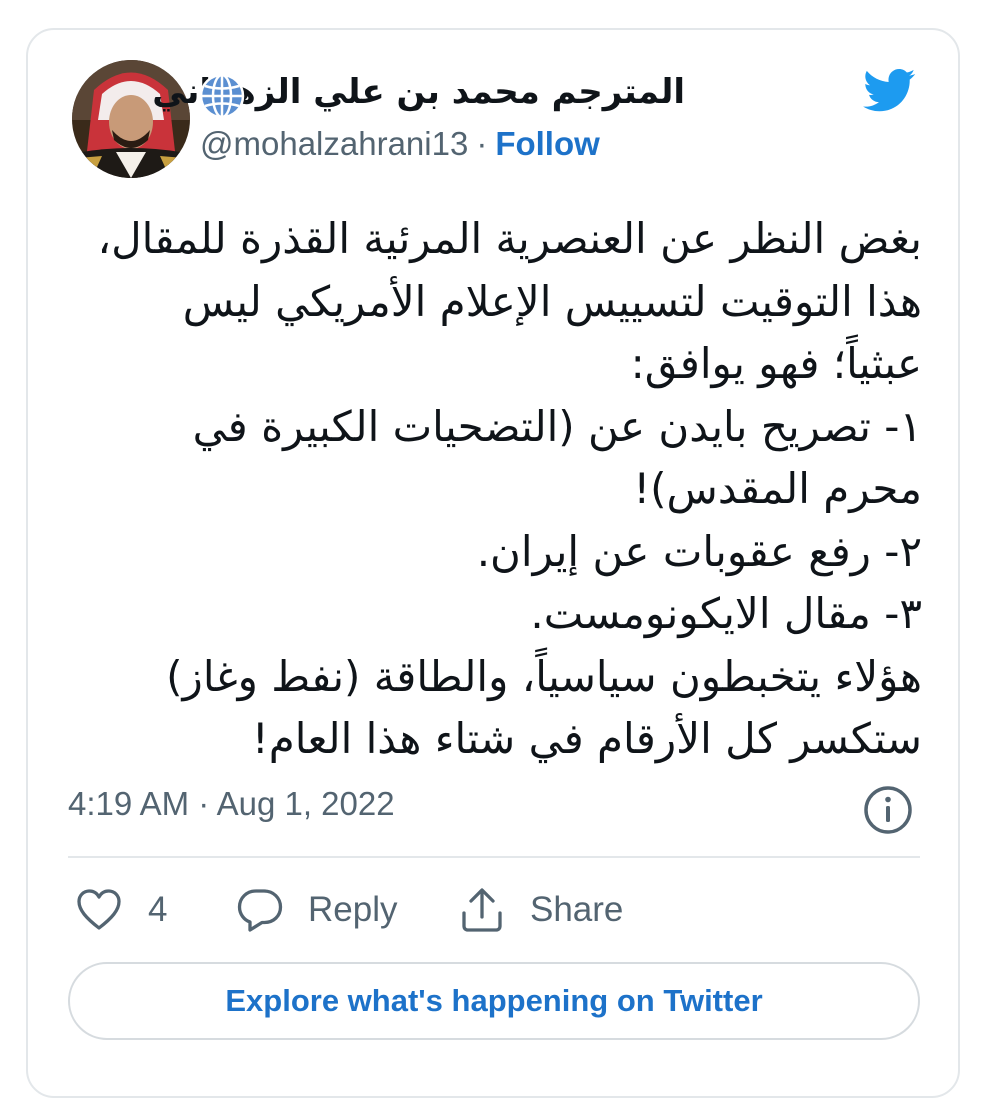 Image resolution: width=987 pixels, height=1098 pixels. What do you see at coordinates (158, 909) in the screenshot?
I see `like-count: 4` at bounding box center [158, 909].